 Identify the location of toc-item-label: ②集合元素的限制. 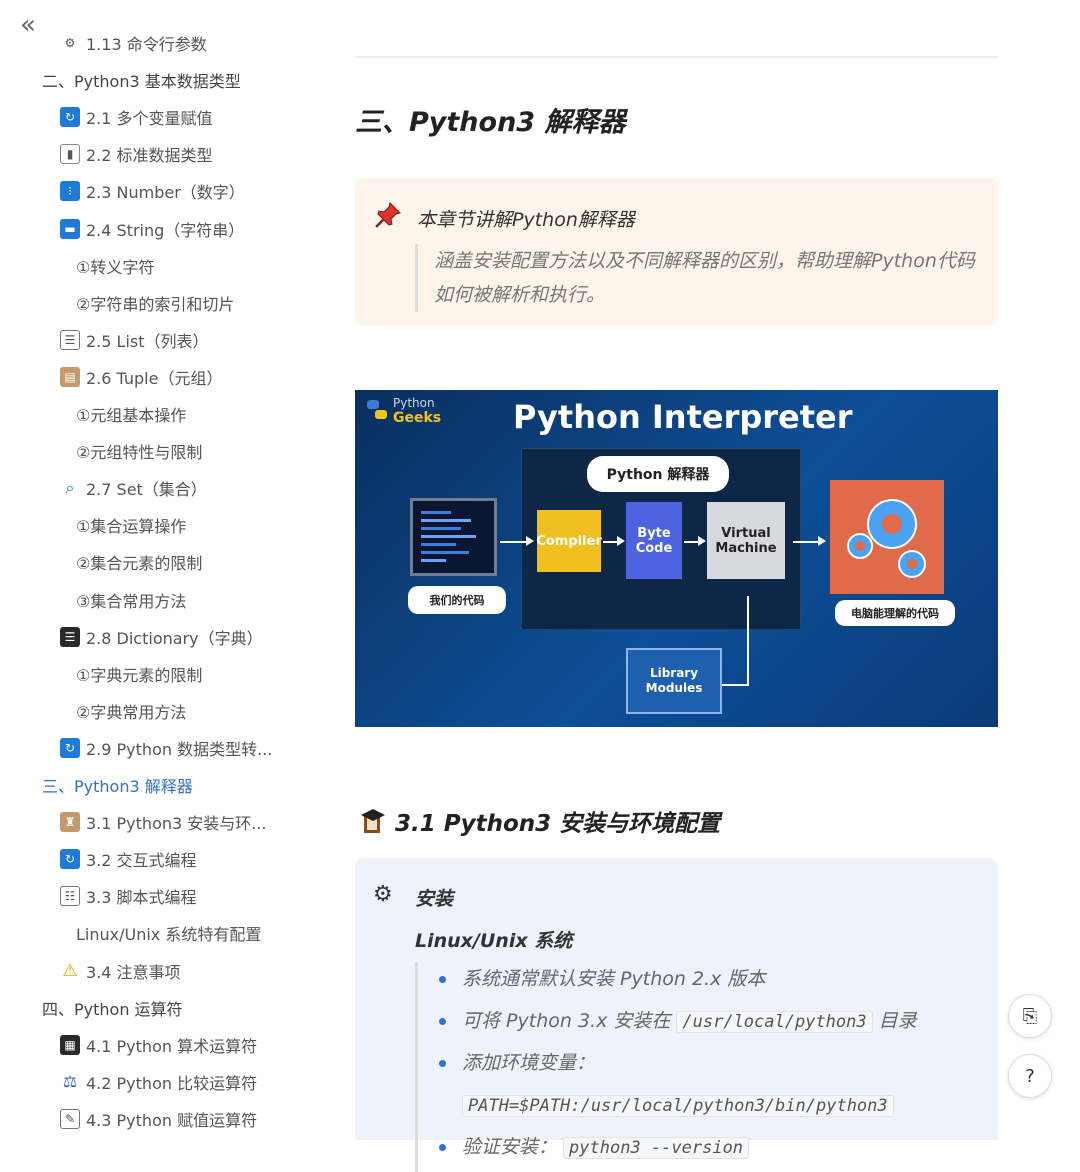
(139, 564).